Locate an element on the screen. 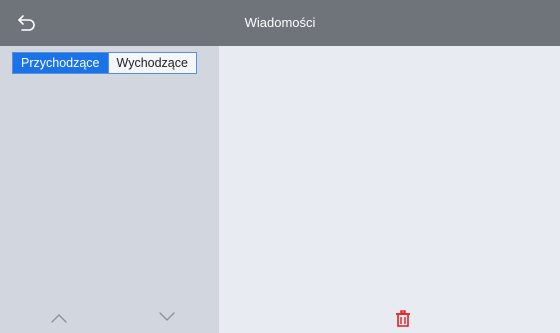  top-bar: Wiadomości is located at coordinates (280, 23).